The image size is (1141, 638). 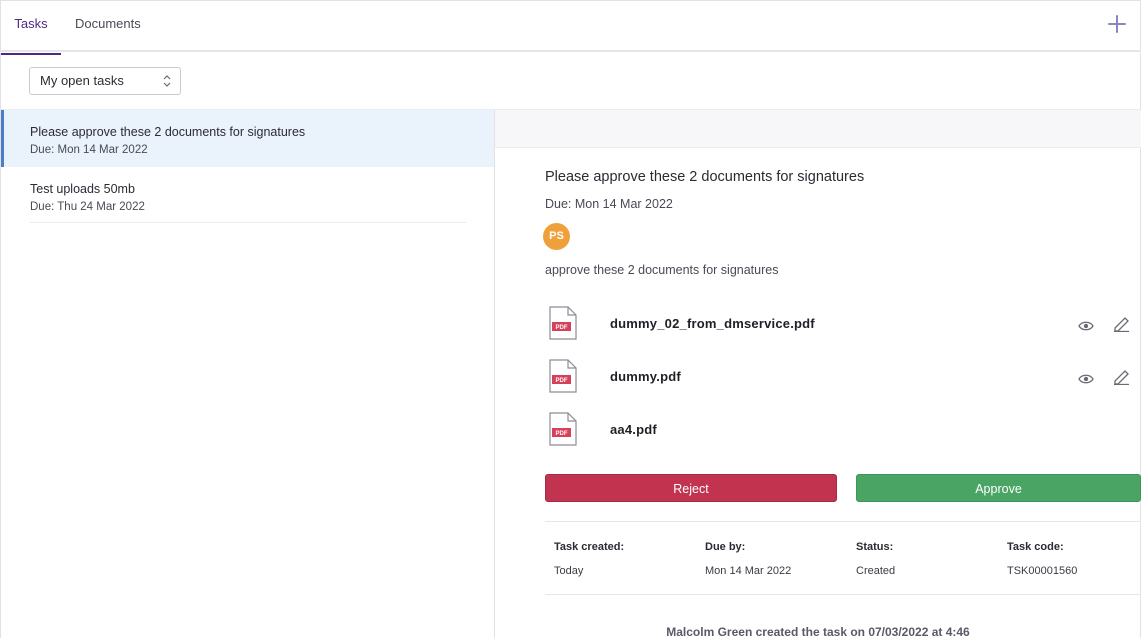 I want to click on meta-value: Mon 14 Mar 2022, so click(x=748, y=571).